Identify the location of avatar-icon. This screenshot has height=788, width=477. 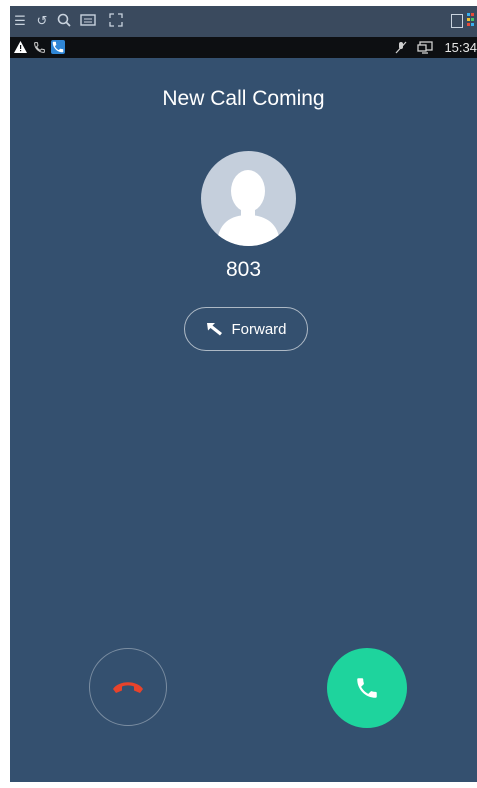
(248, 208).